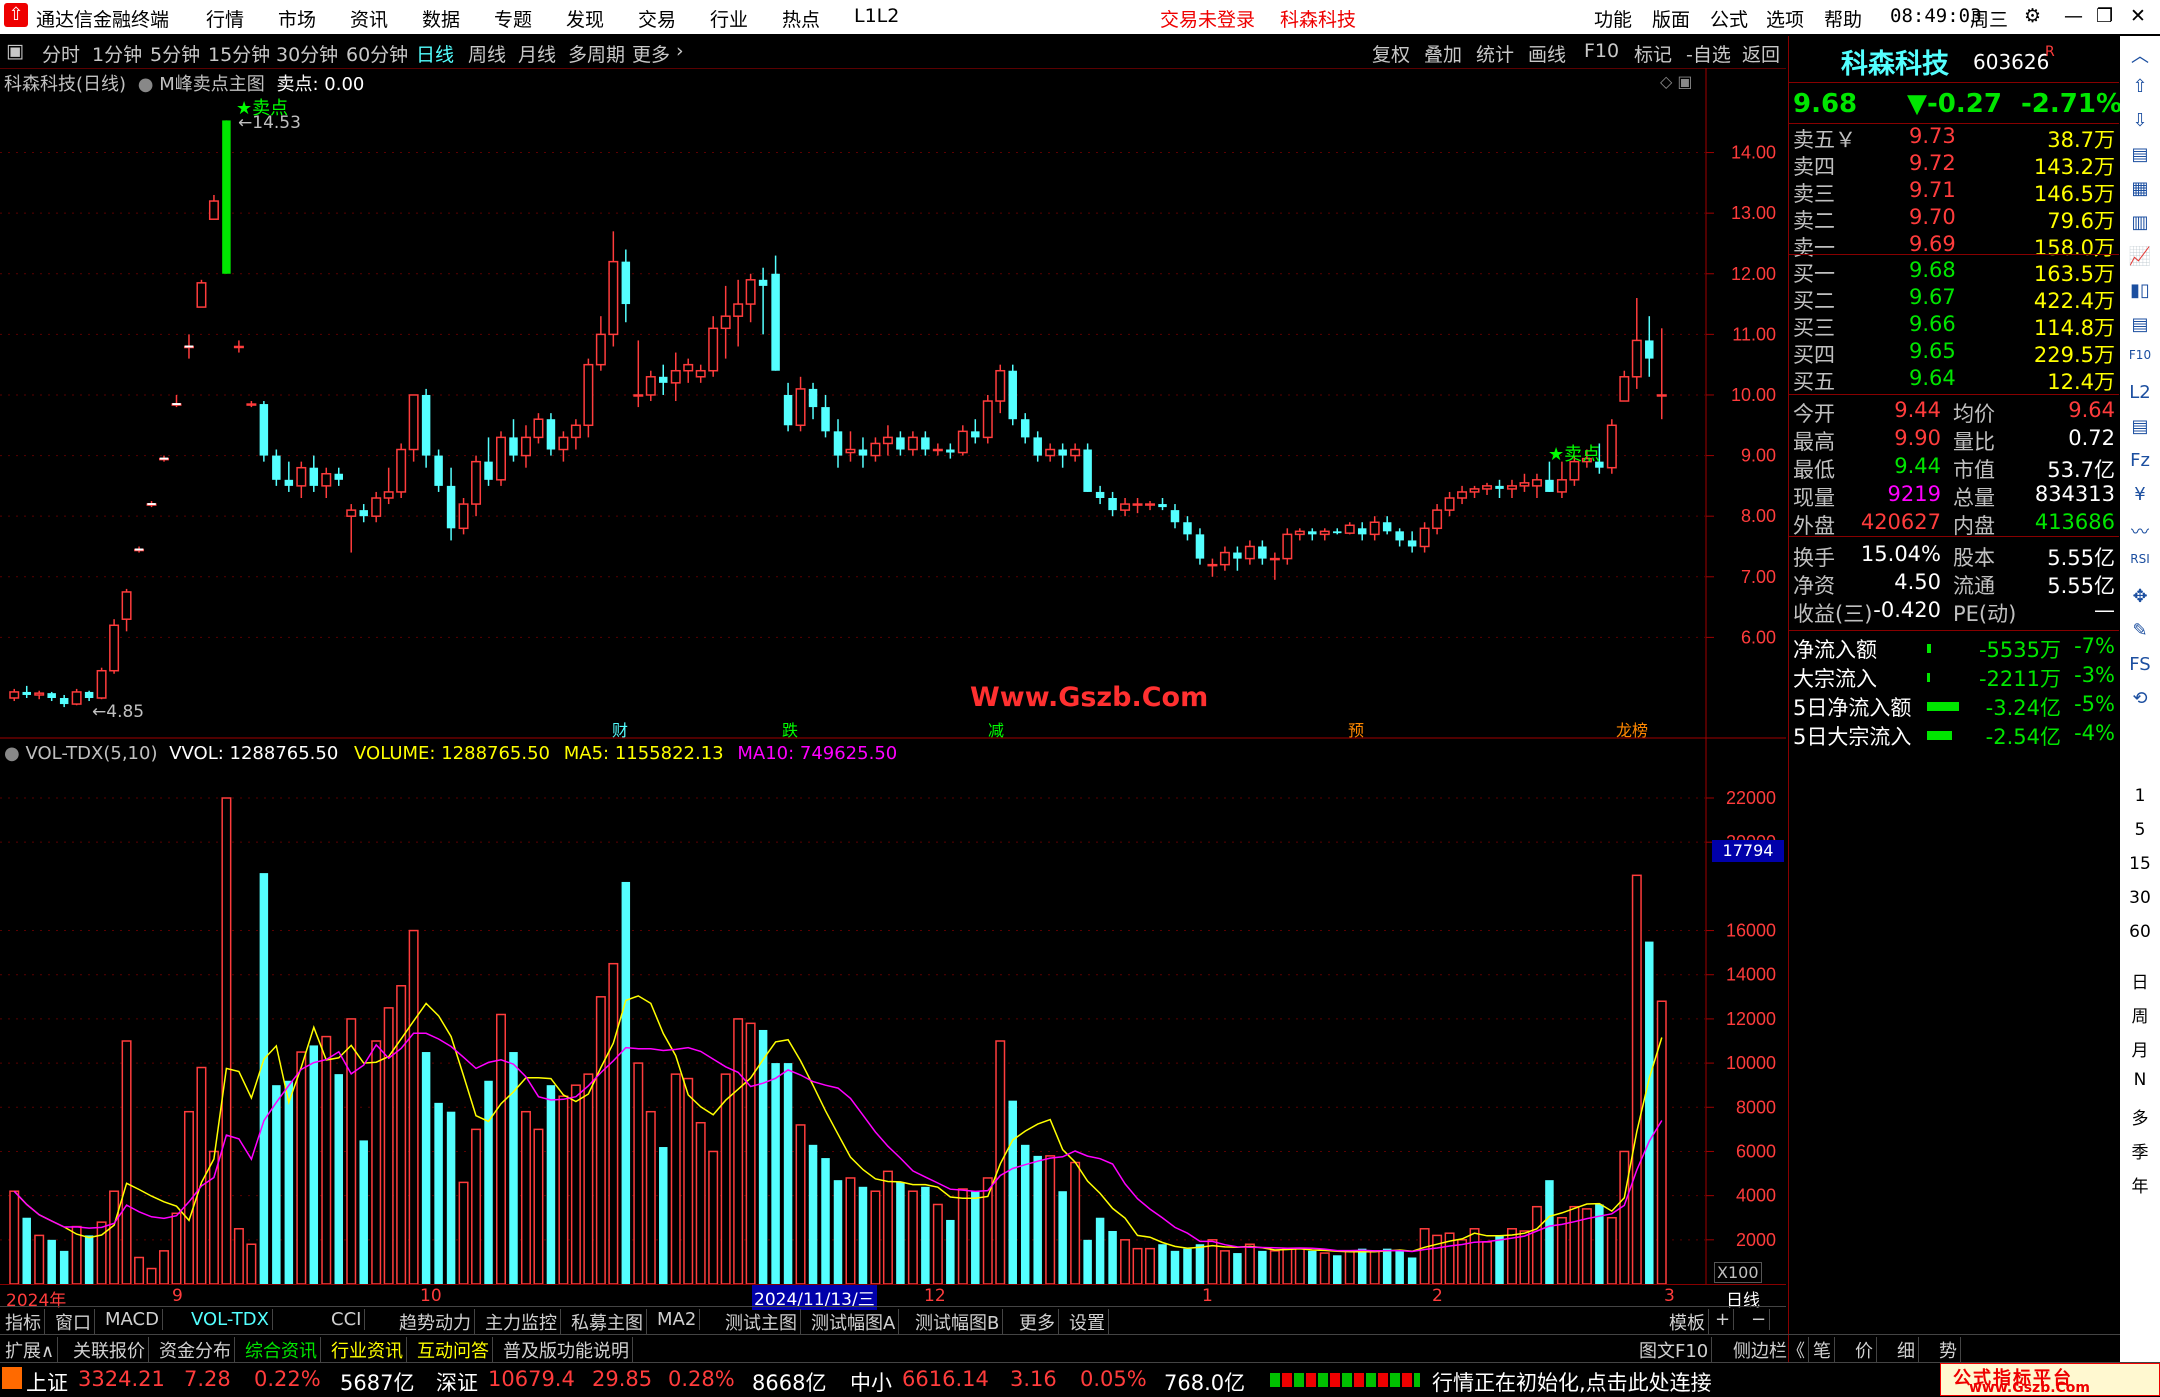 Image resolution: width=2160 pixels, height=1397 pixels. Describe the element at coordinates (677, 1319) in the screenshot. I see `tabs_row1-tab-8: MA2` at that location.